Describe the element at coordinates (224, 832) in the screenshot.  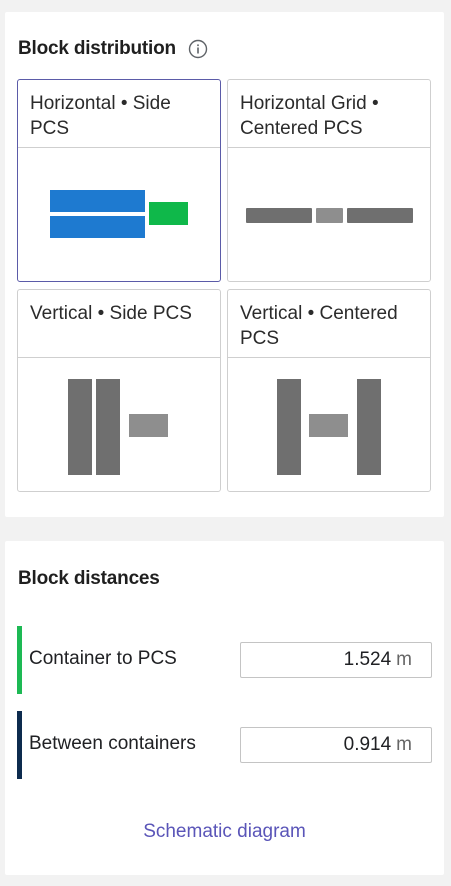
I see `schematic-diagram-link: Schematic diagram` at that location.